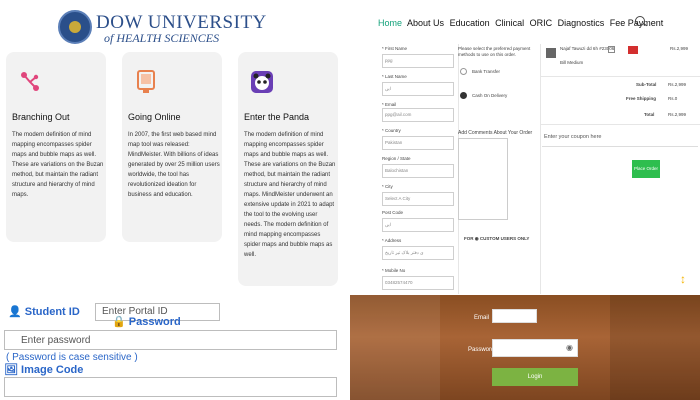 The image size is (700, 400). What do you see at coordinates (418, 89) in the screenshot?
I see `last-name-input: ایں` at bounding box center [418, 89].